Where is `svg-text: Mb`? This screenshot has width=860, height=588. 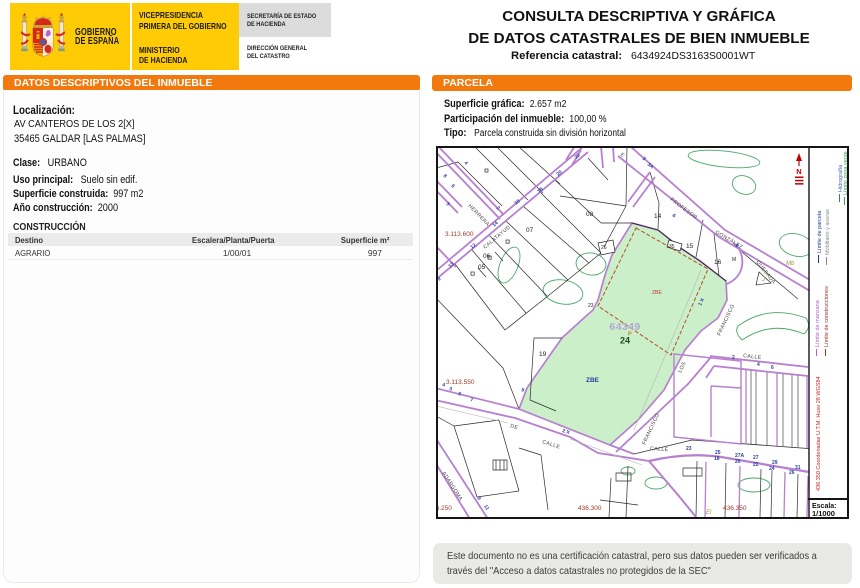
svg-text: Mb is located at coordinates (790, 264).